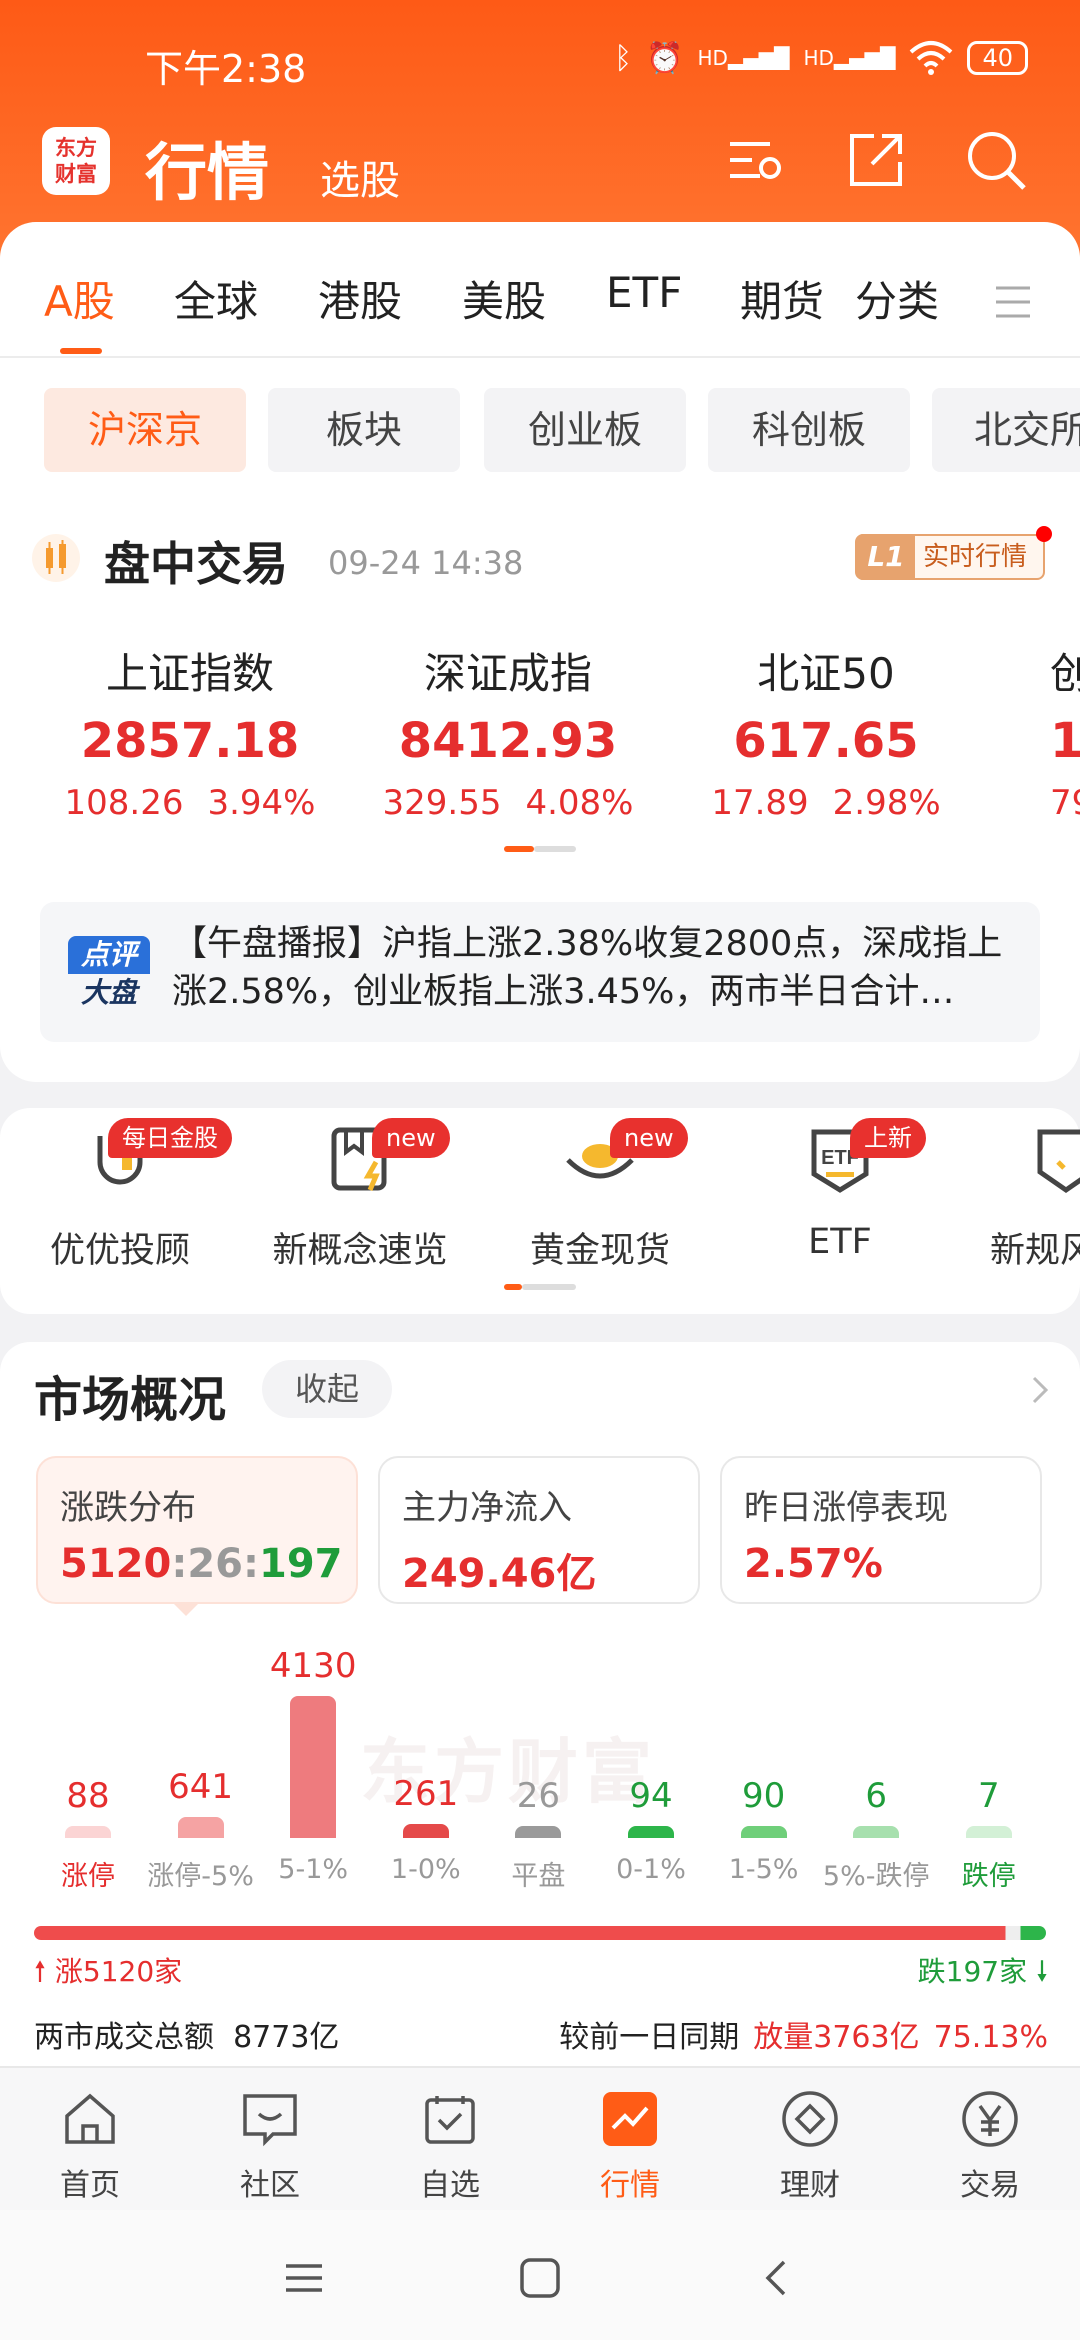 The height and width of the screenshot is (2340, 1080). What do you see at coordinates (1065, 731) in the screenshot?
I see `index-card: 创 1 79` at bounding box center [1065, 731].